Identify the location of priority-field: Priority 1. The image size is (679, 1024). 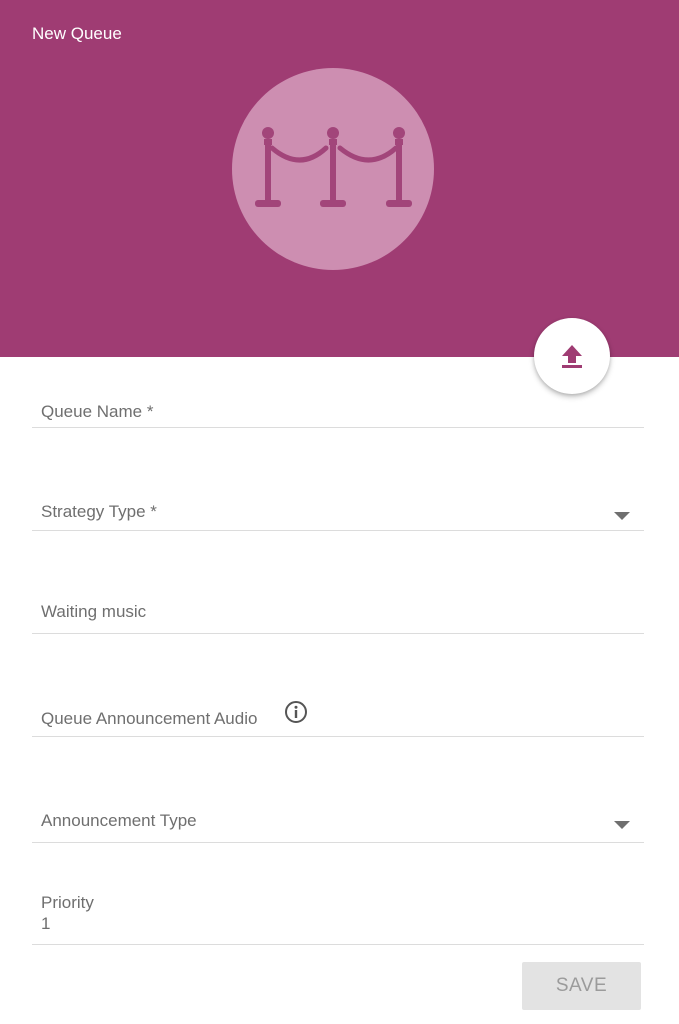
(338, 916).